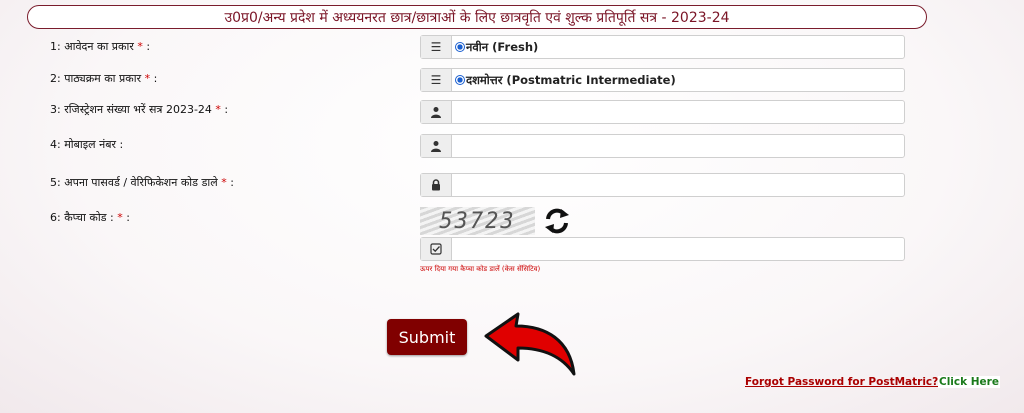 The height and width of the screenshot is (413, 1024). I want to click on curved-arrow-icon, so click(530, 346).